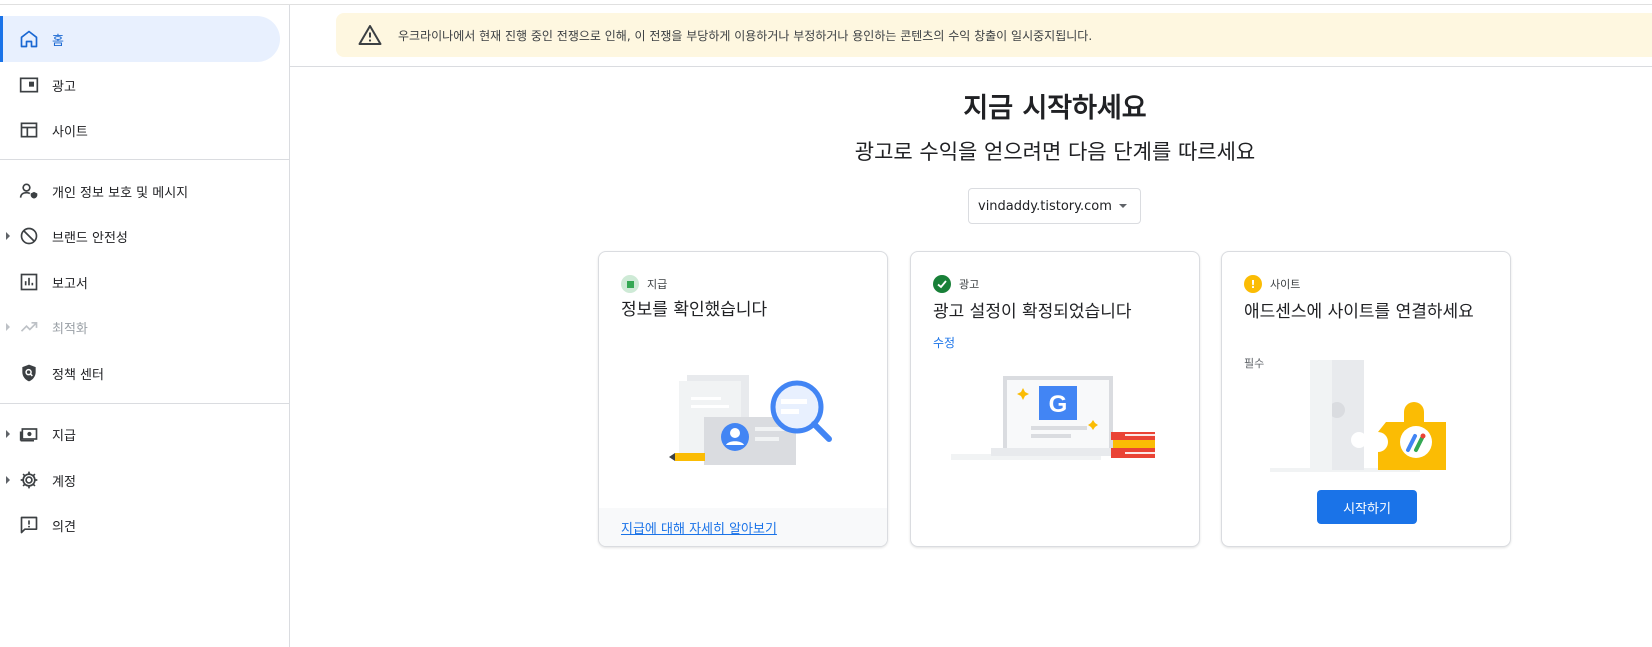 Image resolution: width=1652 pixels, height=647 pixels. What do you see at coordinates (70, 284) in the screenshot?
I see `sidebar-item-label: 보고서` at bounding box center [70, 284].